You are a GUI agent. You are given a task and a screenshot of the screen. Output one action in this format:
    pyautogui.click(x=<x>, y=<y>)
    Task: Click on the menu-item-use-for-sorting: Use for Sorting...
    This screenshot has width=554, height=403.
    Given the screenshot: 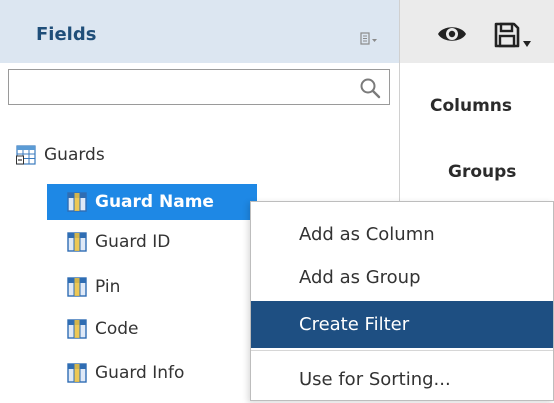 What is the action you would take?
    pyautogui.click(x=402, y=379)
    